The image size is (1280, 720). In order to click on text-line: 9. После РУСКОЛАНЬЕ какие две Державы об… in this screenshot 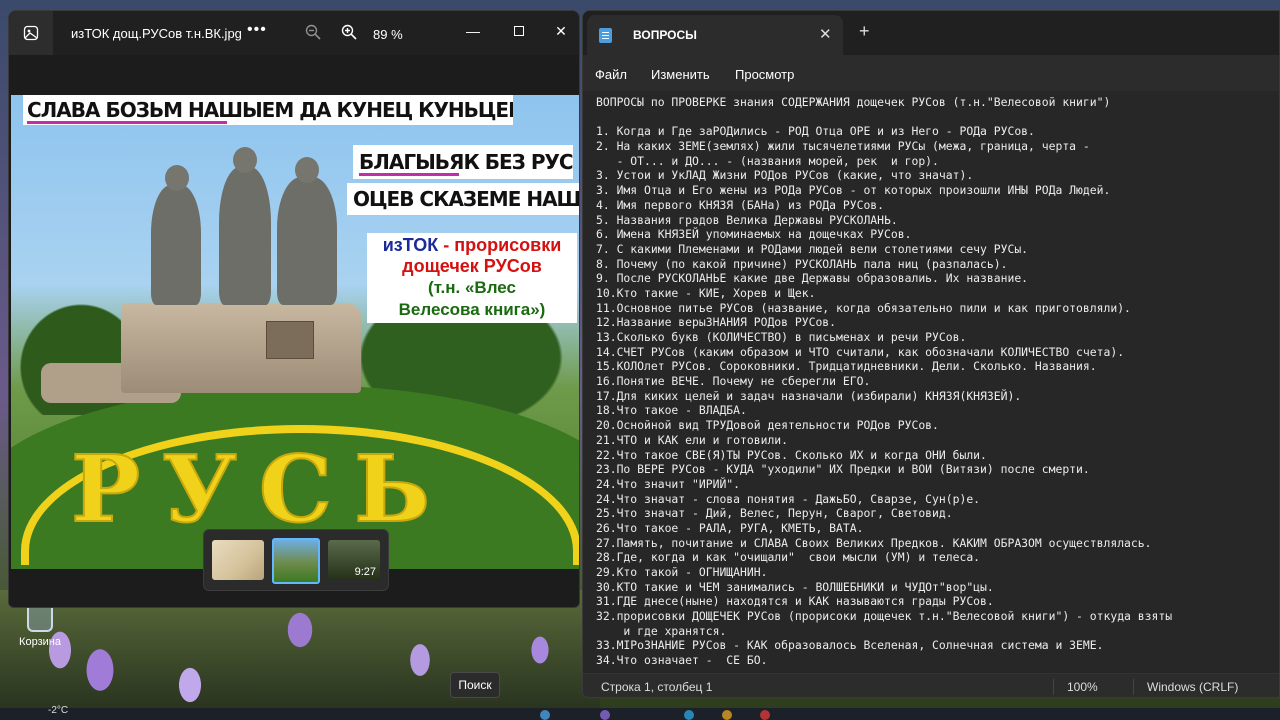, I will do `click(812, 278)`.